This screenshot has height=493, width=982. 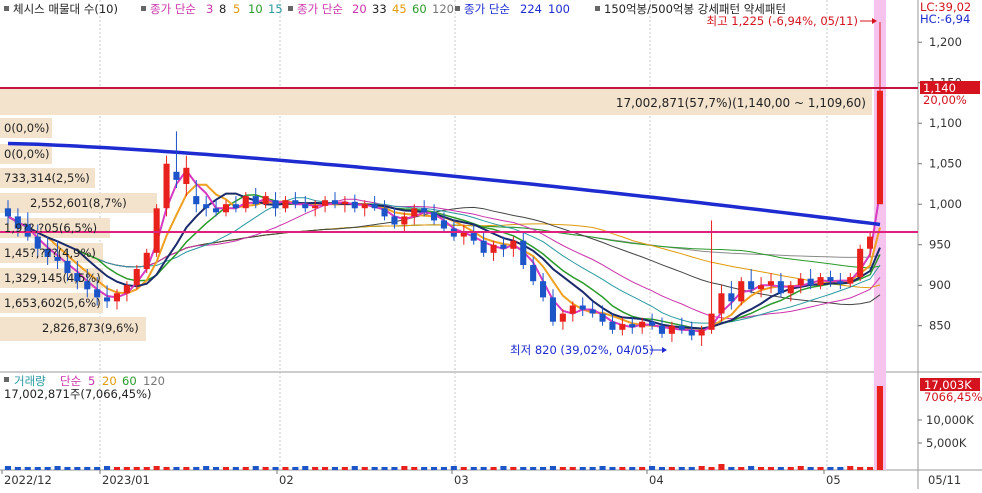 I want to click on legend-ma1-p2: 5, so click(x=236, y=9).